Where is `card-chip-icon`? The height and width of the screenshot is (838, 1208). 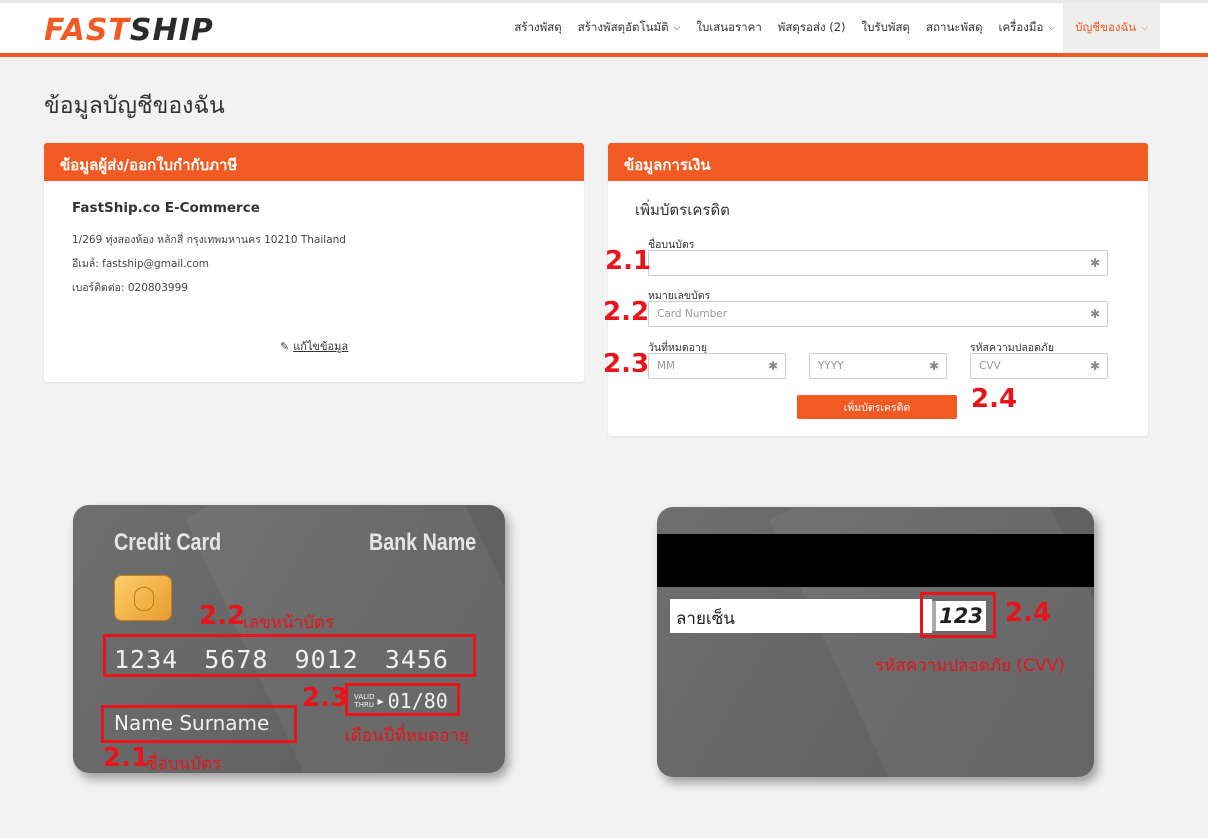 card-chip-icon is located at coordinates (143, 598).